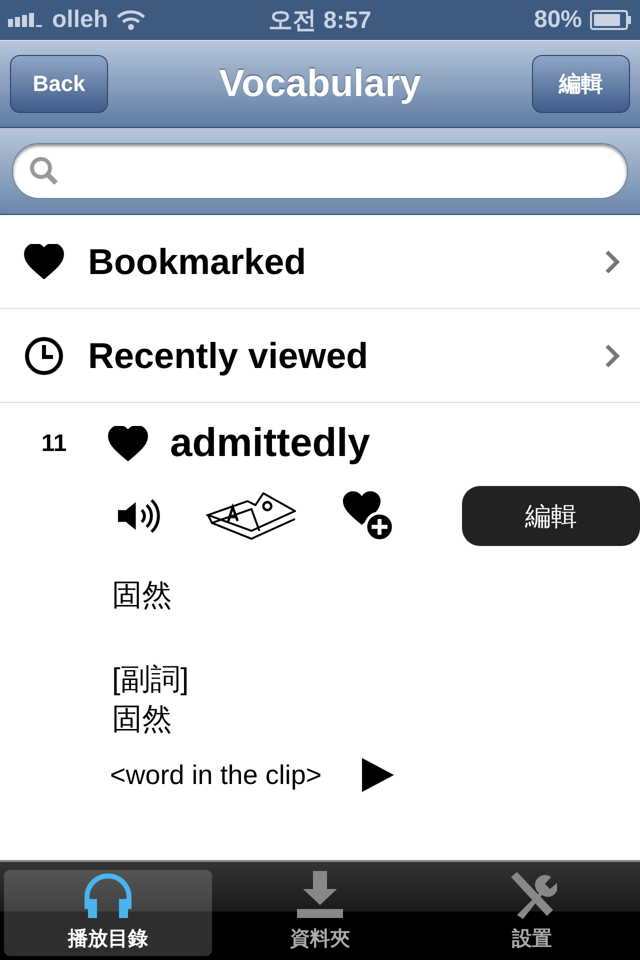  I want to click on tab-item: 資料夾, so click(320, 913).